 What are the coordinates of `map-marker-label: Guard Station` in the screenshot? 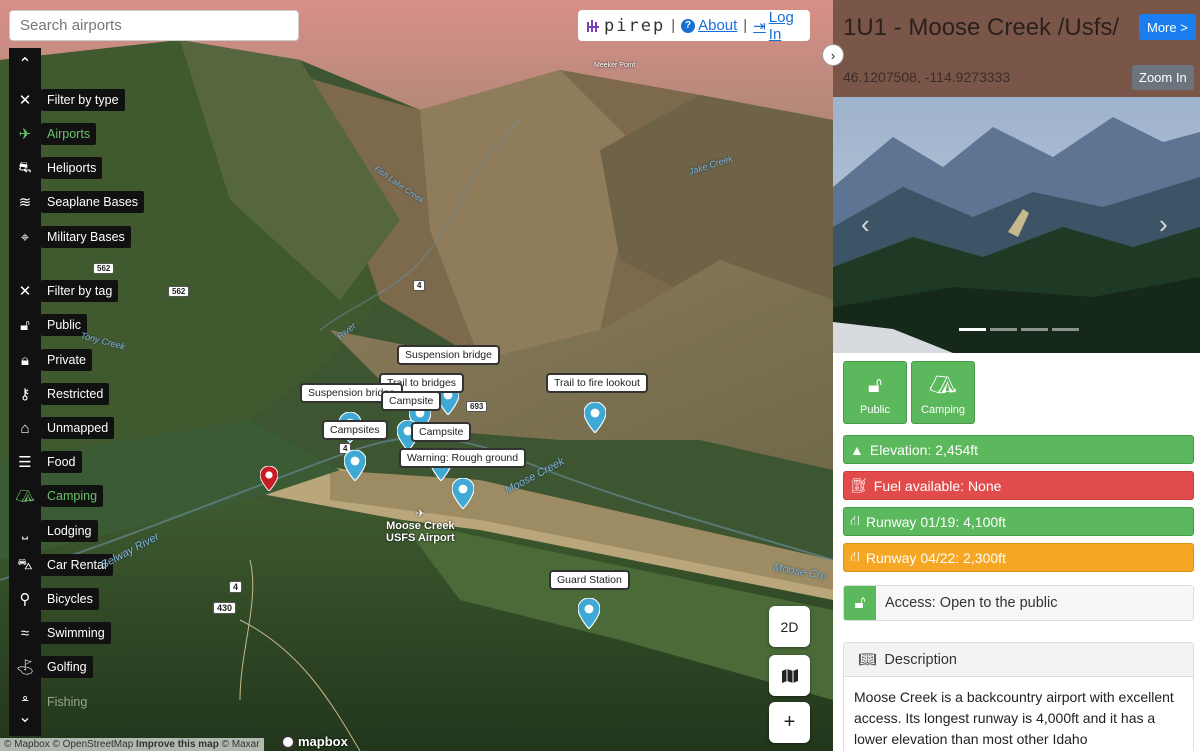 It's located at (589, 580).